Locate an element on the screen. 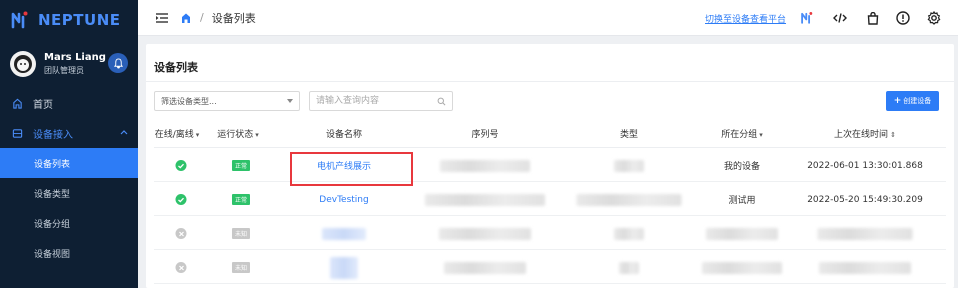 Image resolution: width=958 pixels, height=288 pixels. sidebar-item-device-type: 设备类型 is located at coordinates (69, 193).